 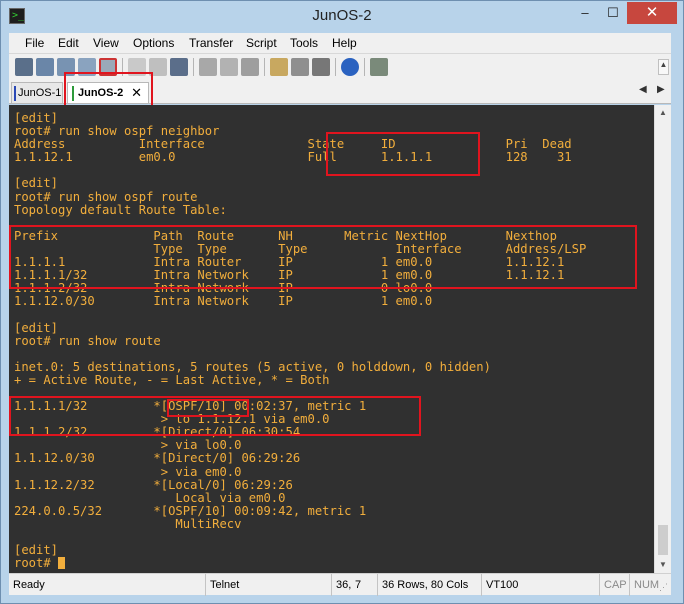 I want to click on help-icon, so click(x=350, y=67).